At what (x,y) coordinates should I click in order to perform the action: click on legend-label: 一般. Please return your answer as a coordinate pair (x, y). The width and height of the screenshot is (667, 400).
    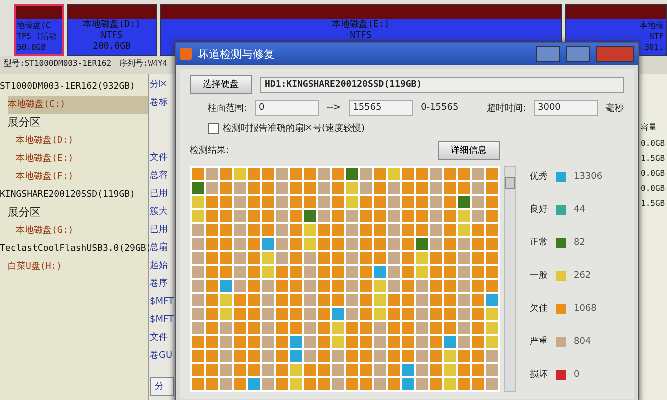
    Looking at the image, I should click on (539, 276).